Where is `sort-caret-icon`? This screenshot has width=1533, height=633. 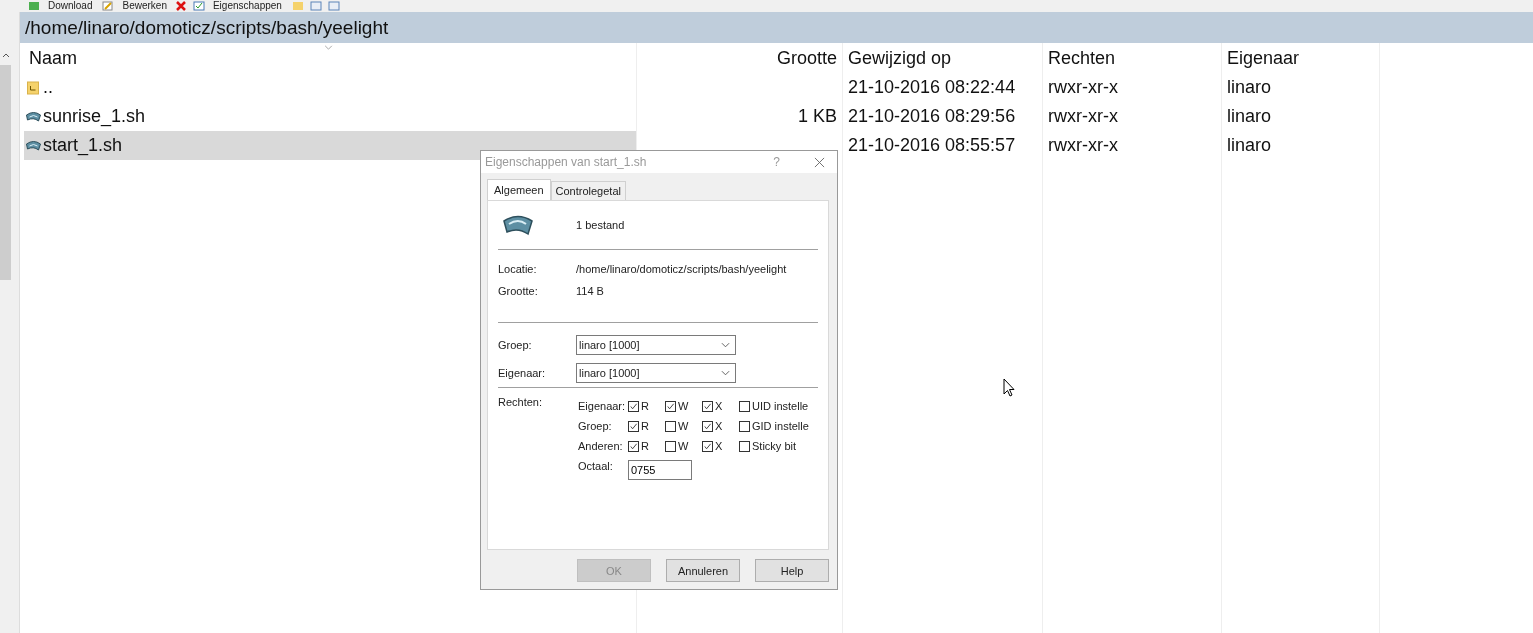 sort-caret-icon is located at coordinates (328, 47).